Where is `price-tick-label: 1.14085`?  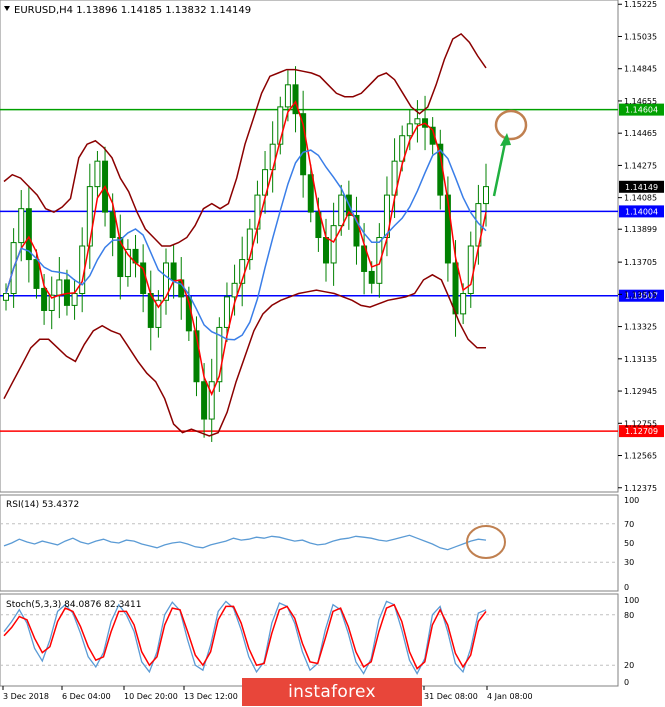
price-tick-label: 1.14085 is located at coordinates (640, 198).